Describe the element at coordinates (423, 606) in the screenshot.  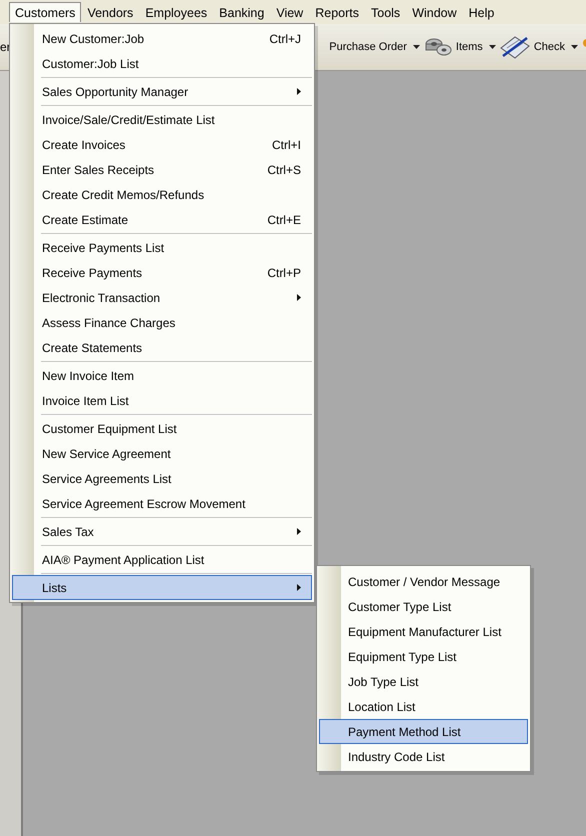
I see `menu-item: Customer Type List` at that location.